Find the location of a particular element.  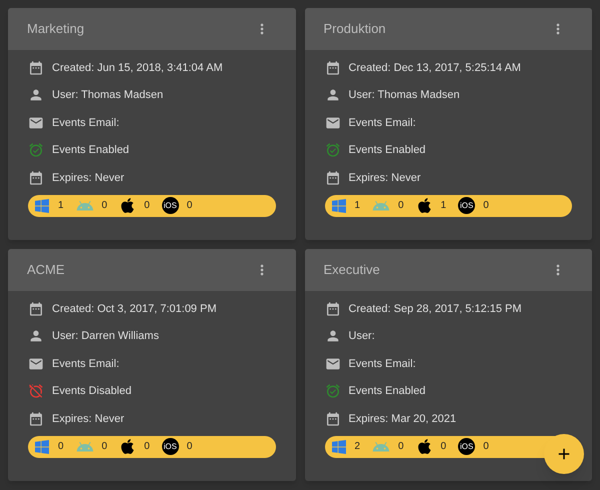

created-text: Created: Oct 3, 2017, 7:01:09 PM is located at coordinates (134, 309).